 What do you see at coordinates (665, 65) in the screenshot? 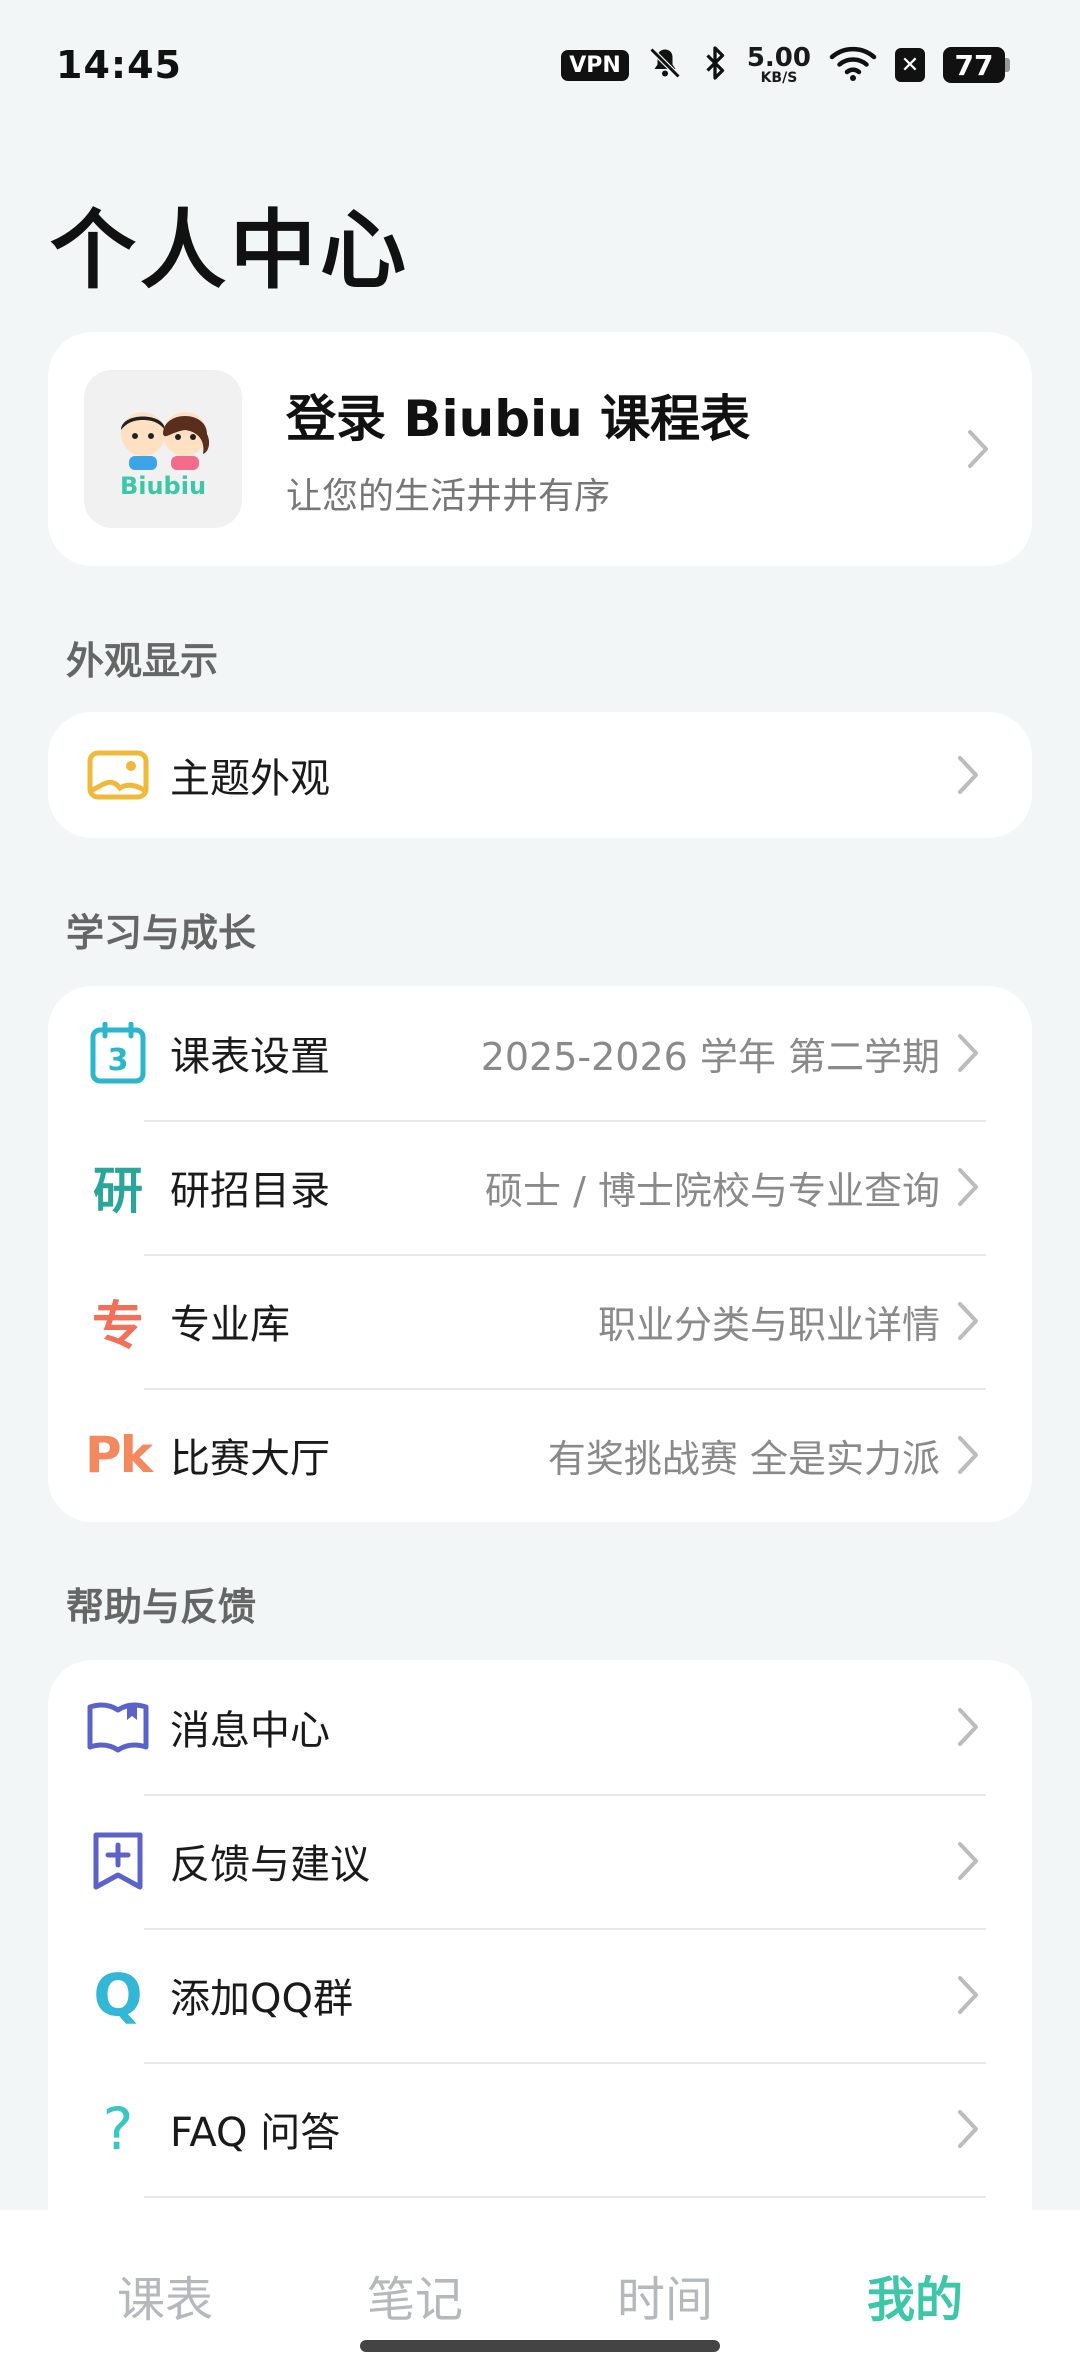
I see `mute-bell-icon` at bounding box center [665, 65].